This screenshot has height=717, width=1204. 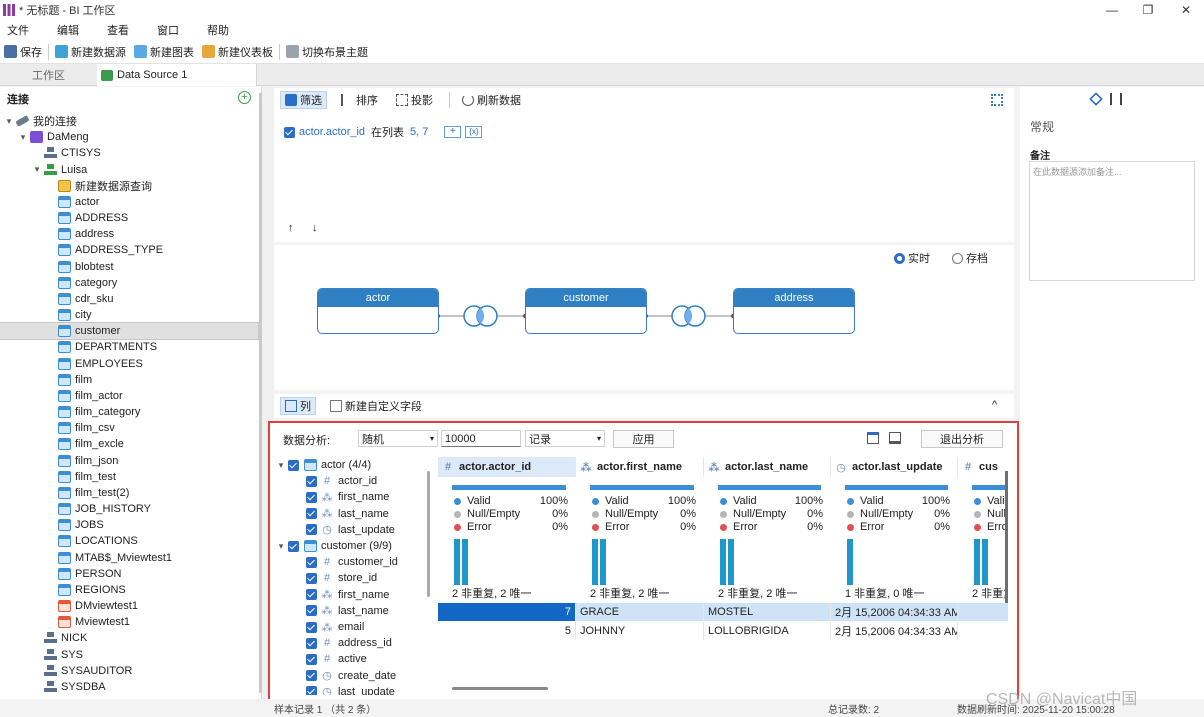 I want to click on minimize-button: —, so click(x=1112, y=10).